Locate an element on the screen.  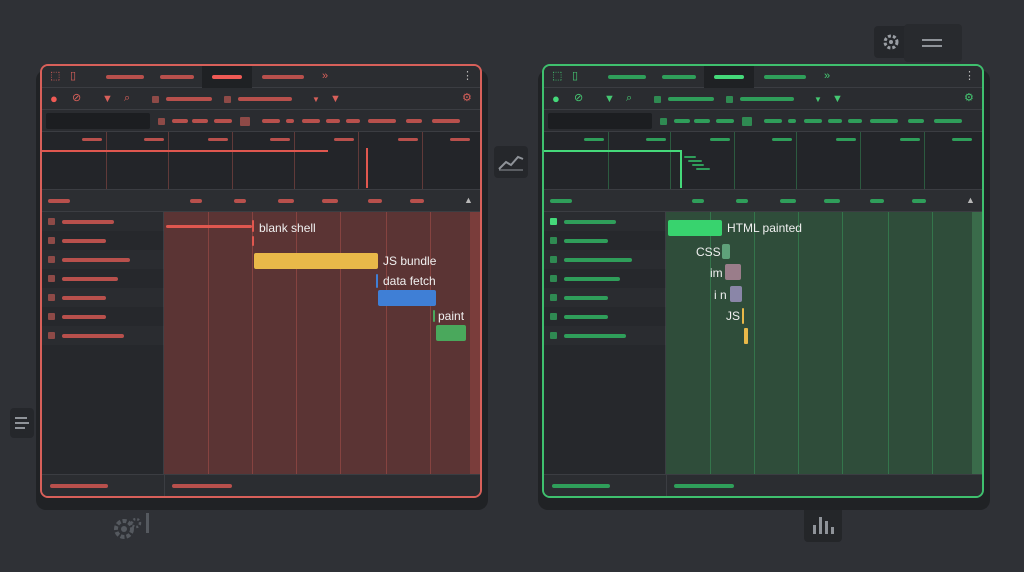
html-painted-bar is located at coordinates (695, 228).